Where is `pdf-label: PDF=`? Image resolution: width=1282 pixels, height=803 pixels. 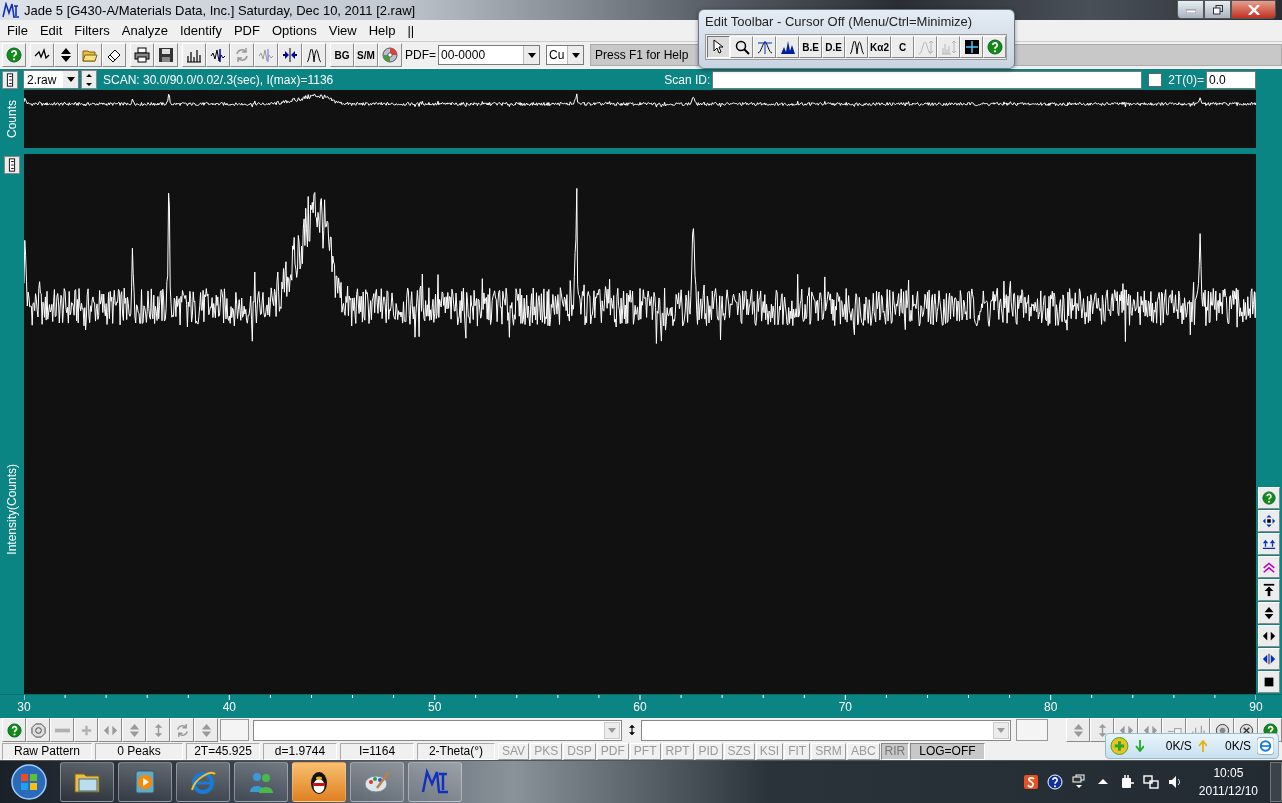
pdf-label: PDF= is located at coordinates (420, 55).